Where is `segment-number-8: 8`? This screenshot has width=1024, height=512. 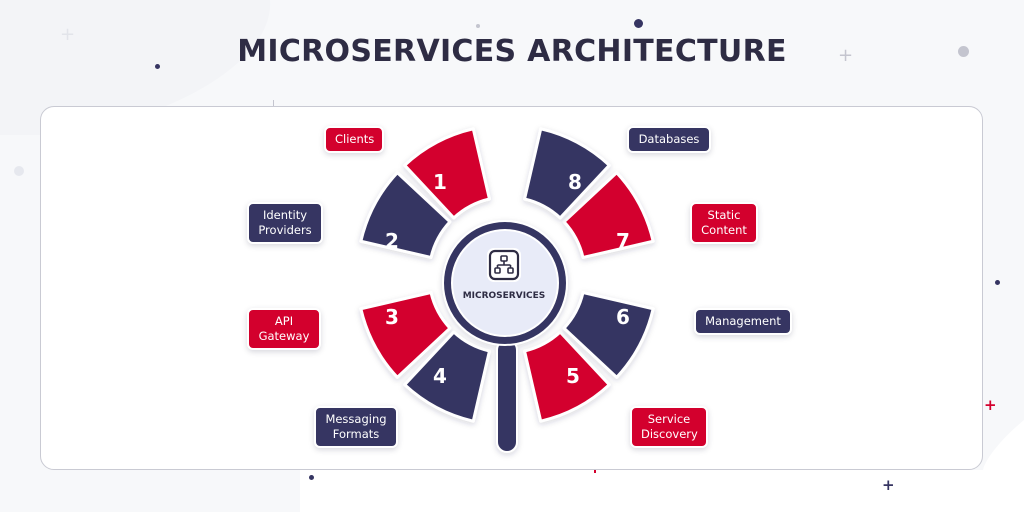 segment-number-8: 8 is located at coordinates (575, 182).